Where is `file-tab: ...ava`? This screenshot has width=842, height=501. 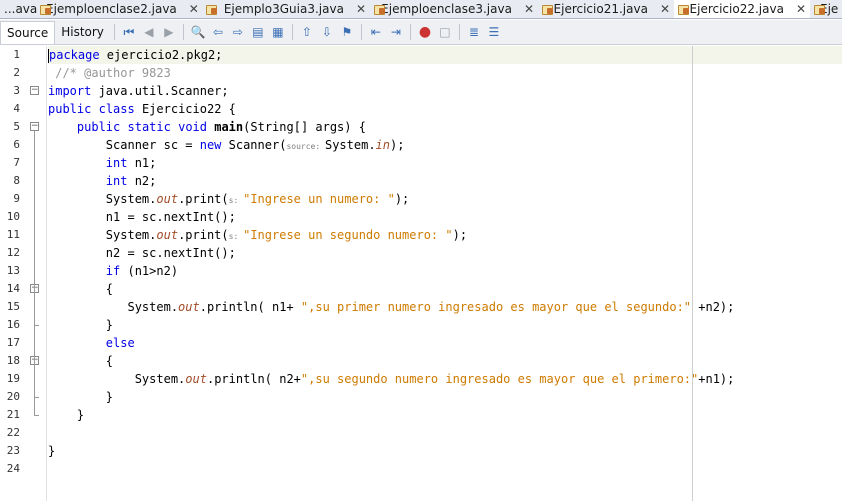
file-tab: ...ava is located at coordinates (19, 9).